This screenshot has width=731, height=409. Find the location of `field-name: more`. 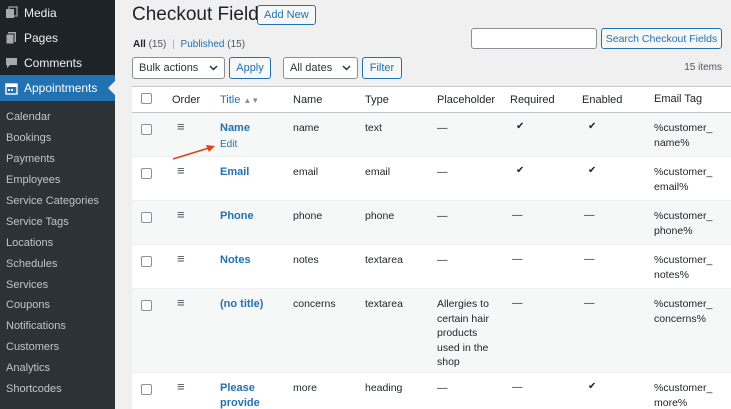

field-name: more is located at coordinates (305, 388).